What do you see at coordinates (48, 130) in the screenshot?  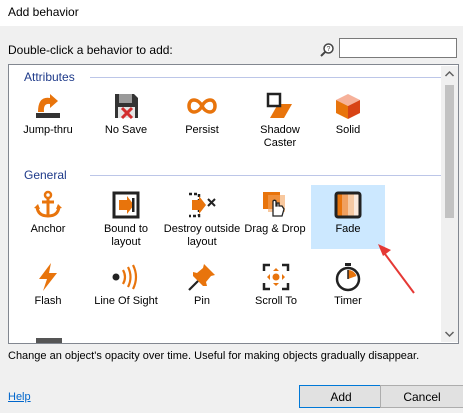 I see `behavior-label: Jump-thru` at bounding box center [48, 130].